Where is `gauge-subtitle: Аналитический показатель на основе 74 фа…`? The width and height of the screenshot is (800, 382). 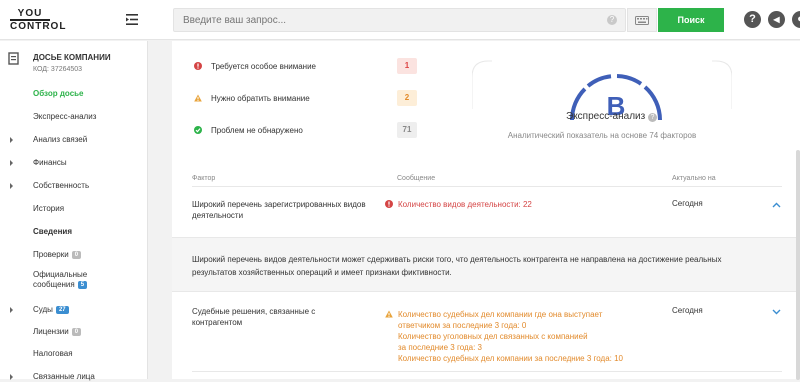 gauge-subtitle: Аналитический показатель на основе 74 фа… is located at coordinates (602, 135).